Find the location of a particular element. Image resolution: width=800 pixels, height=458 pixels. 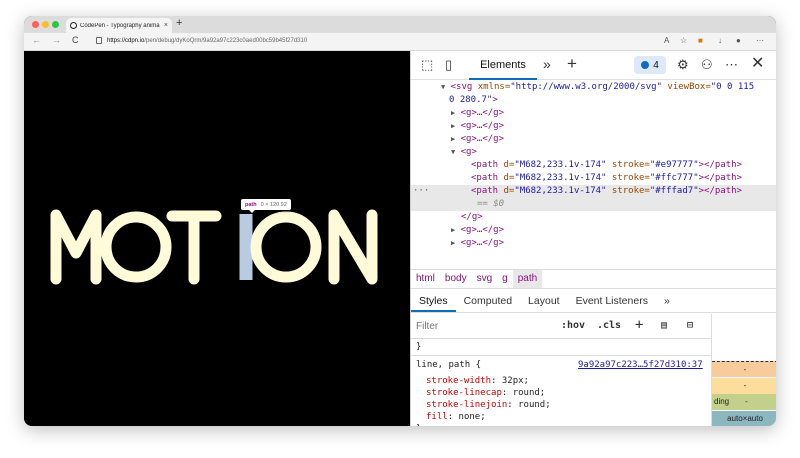

close-devtools-icon: ✕ is located at coordinates (757, 64).